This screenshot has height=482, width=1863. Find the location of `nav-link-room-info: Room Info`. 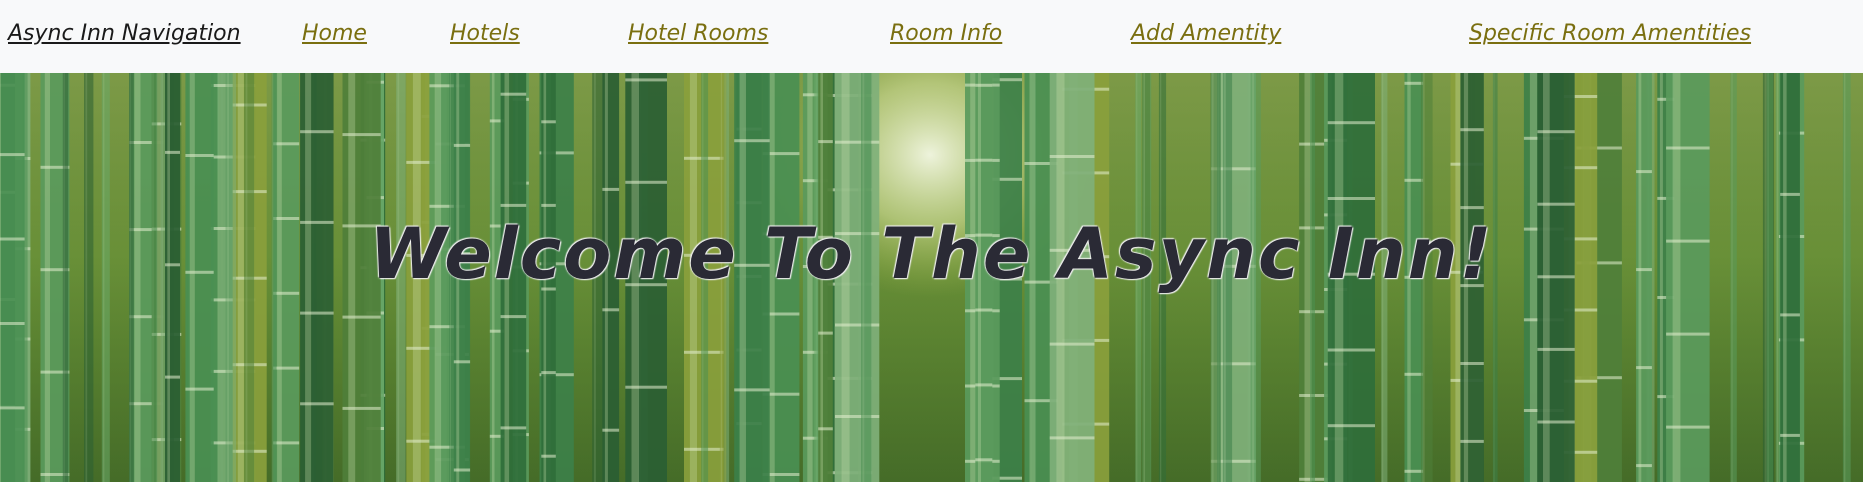

nav-link-room-info: Room Info is located at coordinates (946, 33).